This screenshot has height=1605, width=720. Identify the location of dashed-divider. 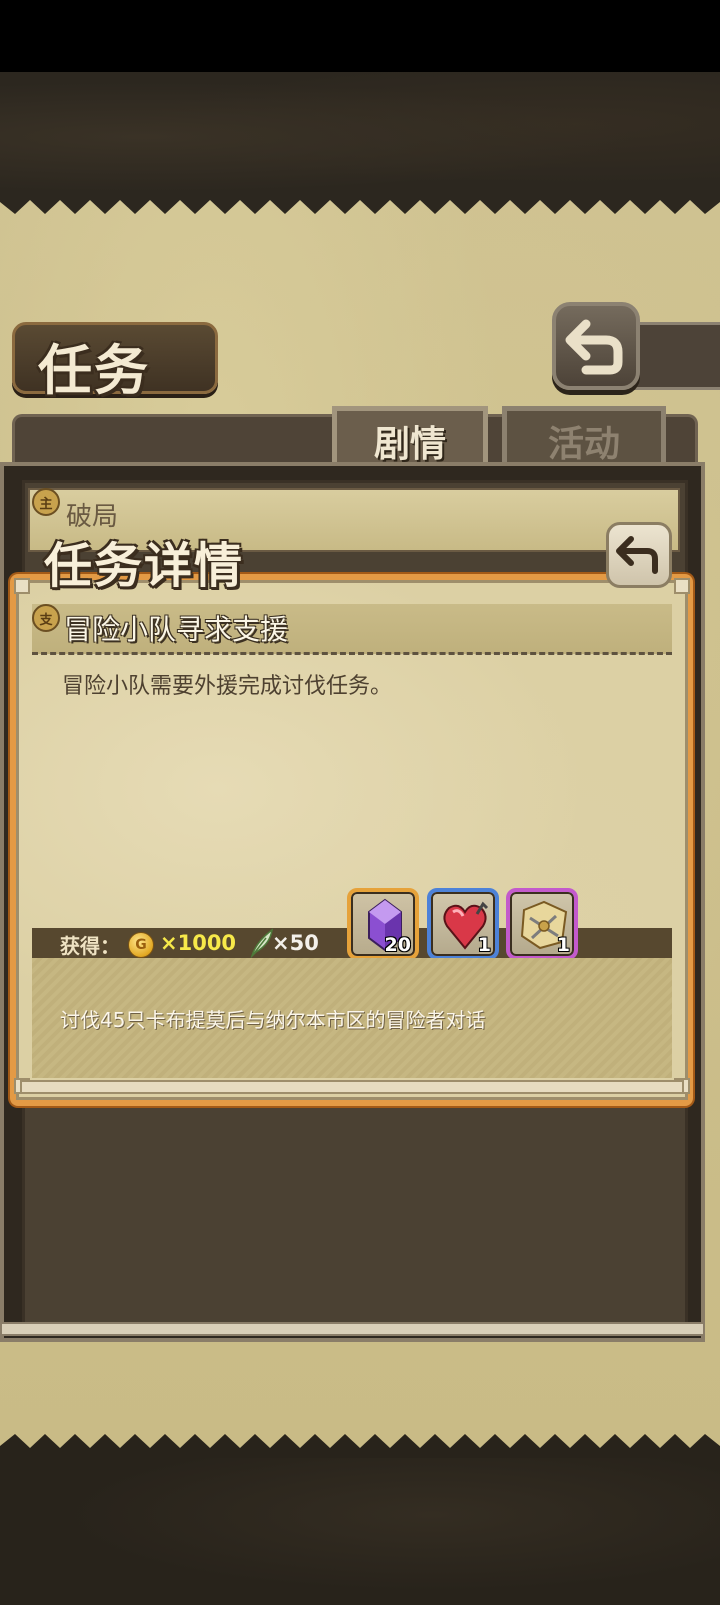
(352, 653).